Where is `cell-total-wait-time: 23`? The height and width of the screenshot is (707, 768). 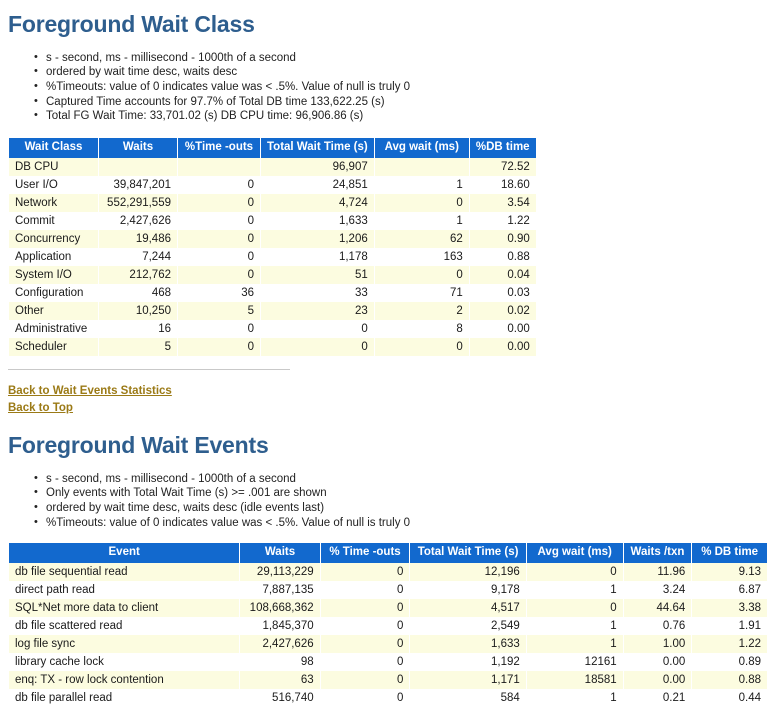
cell-total-wait-time: 23 is located at coordinates (317, 310).